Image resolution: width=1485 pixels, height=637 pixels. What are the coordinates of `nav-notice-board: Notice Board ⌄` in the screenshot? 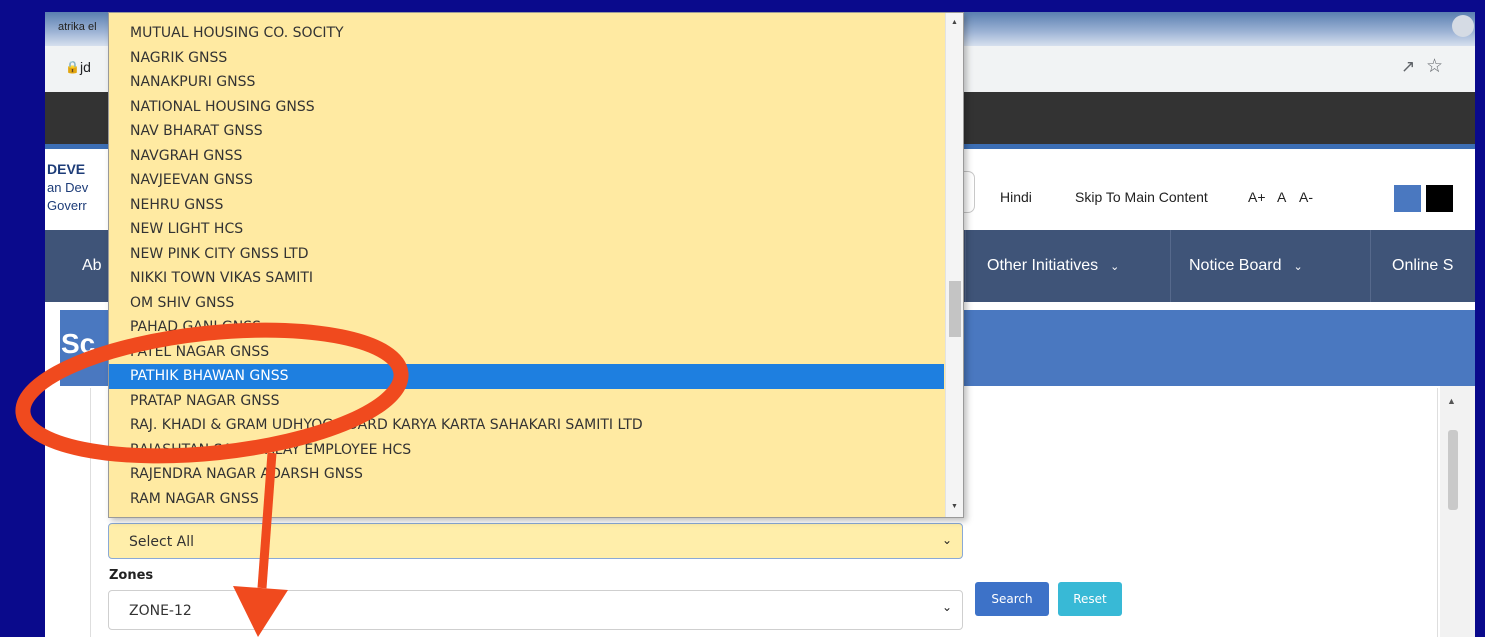 It's located at (1246, 266).